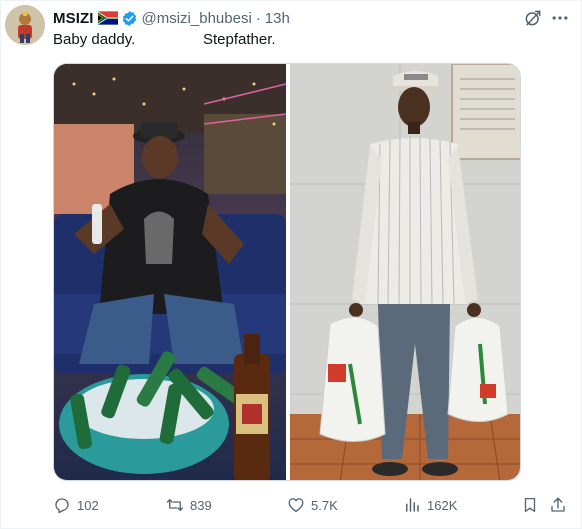 This screenshot has width=582, height=529. What do you see at coordinates (88, 505) in the screenshot?
I see `reply-count: 102` at bounding box center [88, 505].